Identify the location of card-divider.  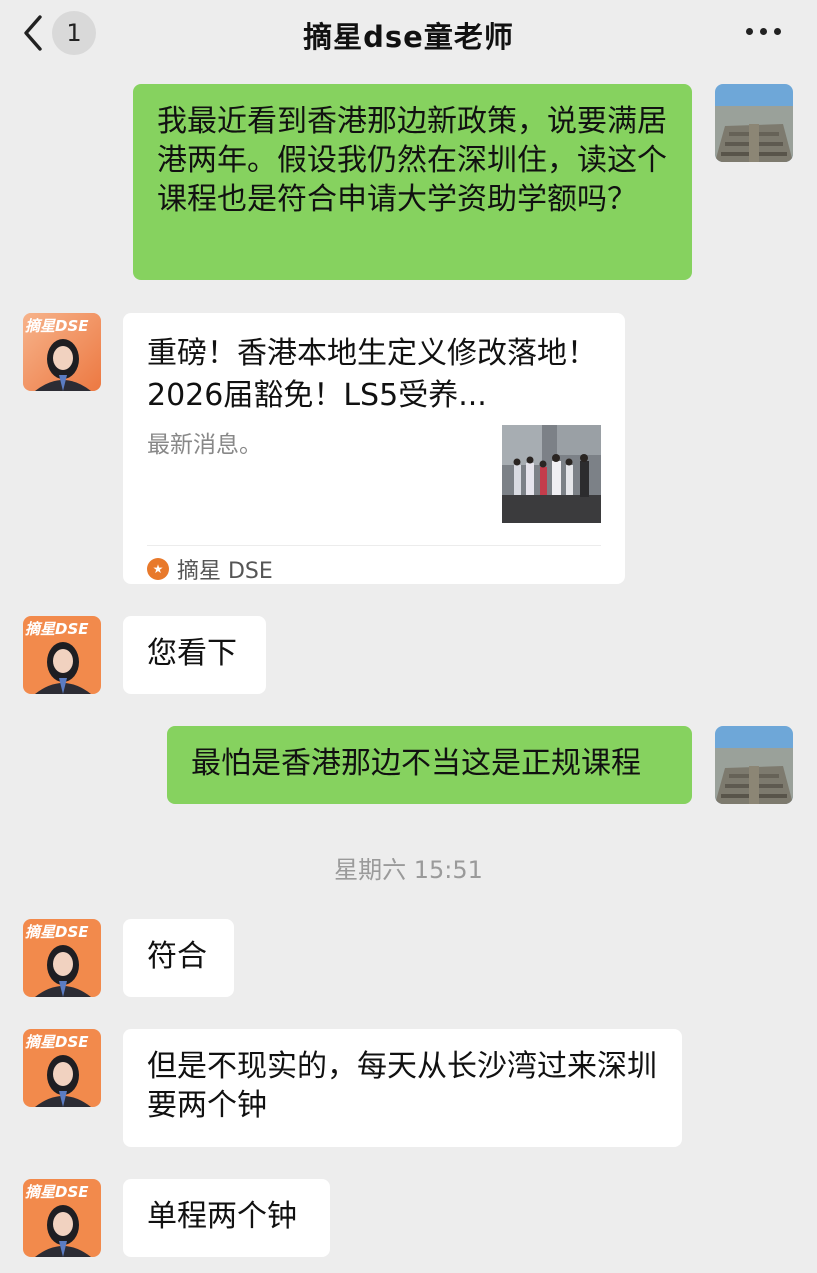
(374, 545).